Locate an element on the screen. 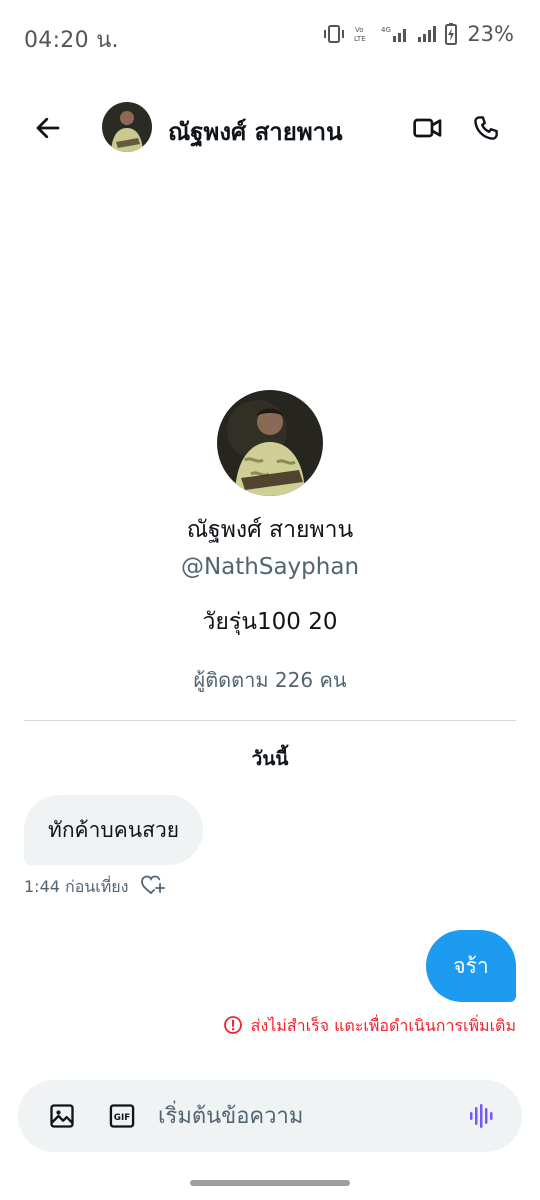  sent-message-bubble: จร้า is located at coordinates (471, 966).